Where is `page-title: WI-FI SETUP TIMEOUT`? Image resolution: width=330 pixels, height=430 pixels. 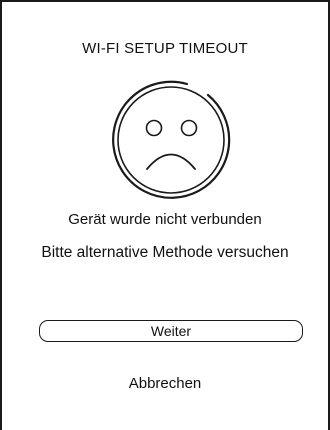
page-title: WI-FI SETUP TIMEOUT is located at coordinates (165, 48).